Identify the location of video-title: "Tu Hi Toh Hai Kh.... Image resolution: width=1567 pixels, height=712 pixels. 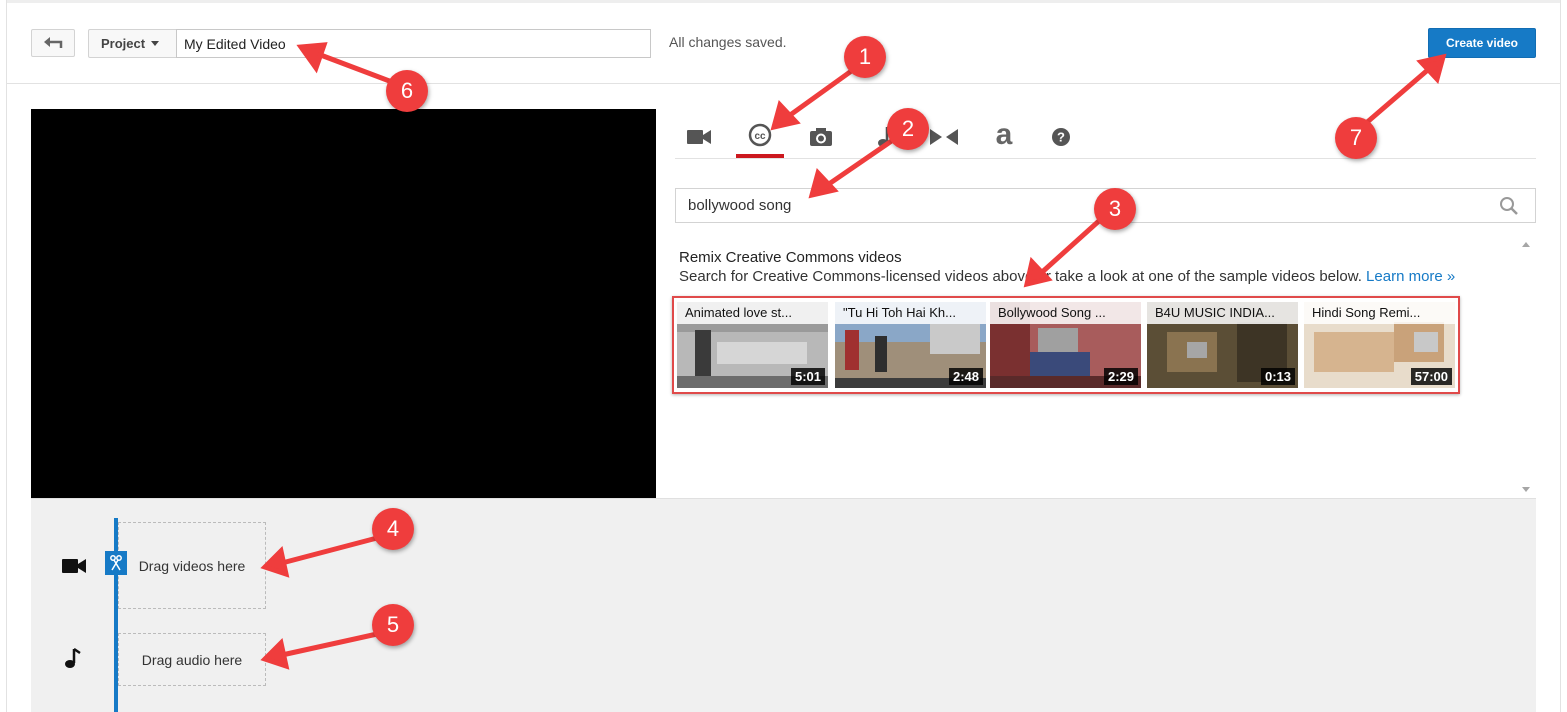
(910, 313).